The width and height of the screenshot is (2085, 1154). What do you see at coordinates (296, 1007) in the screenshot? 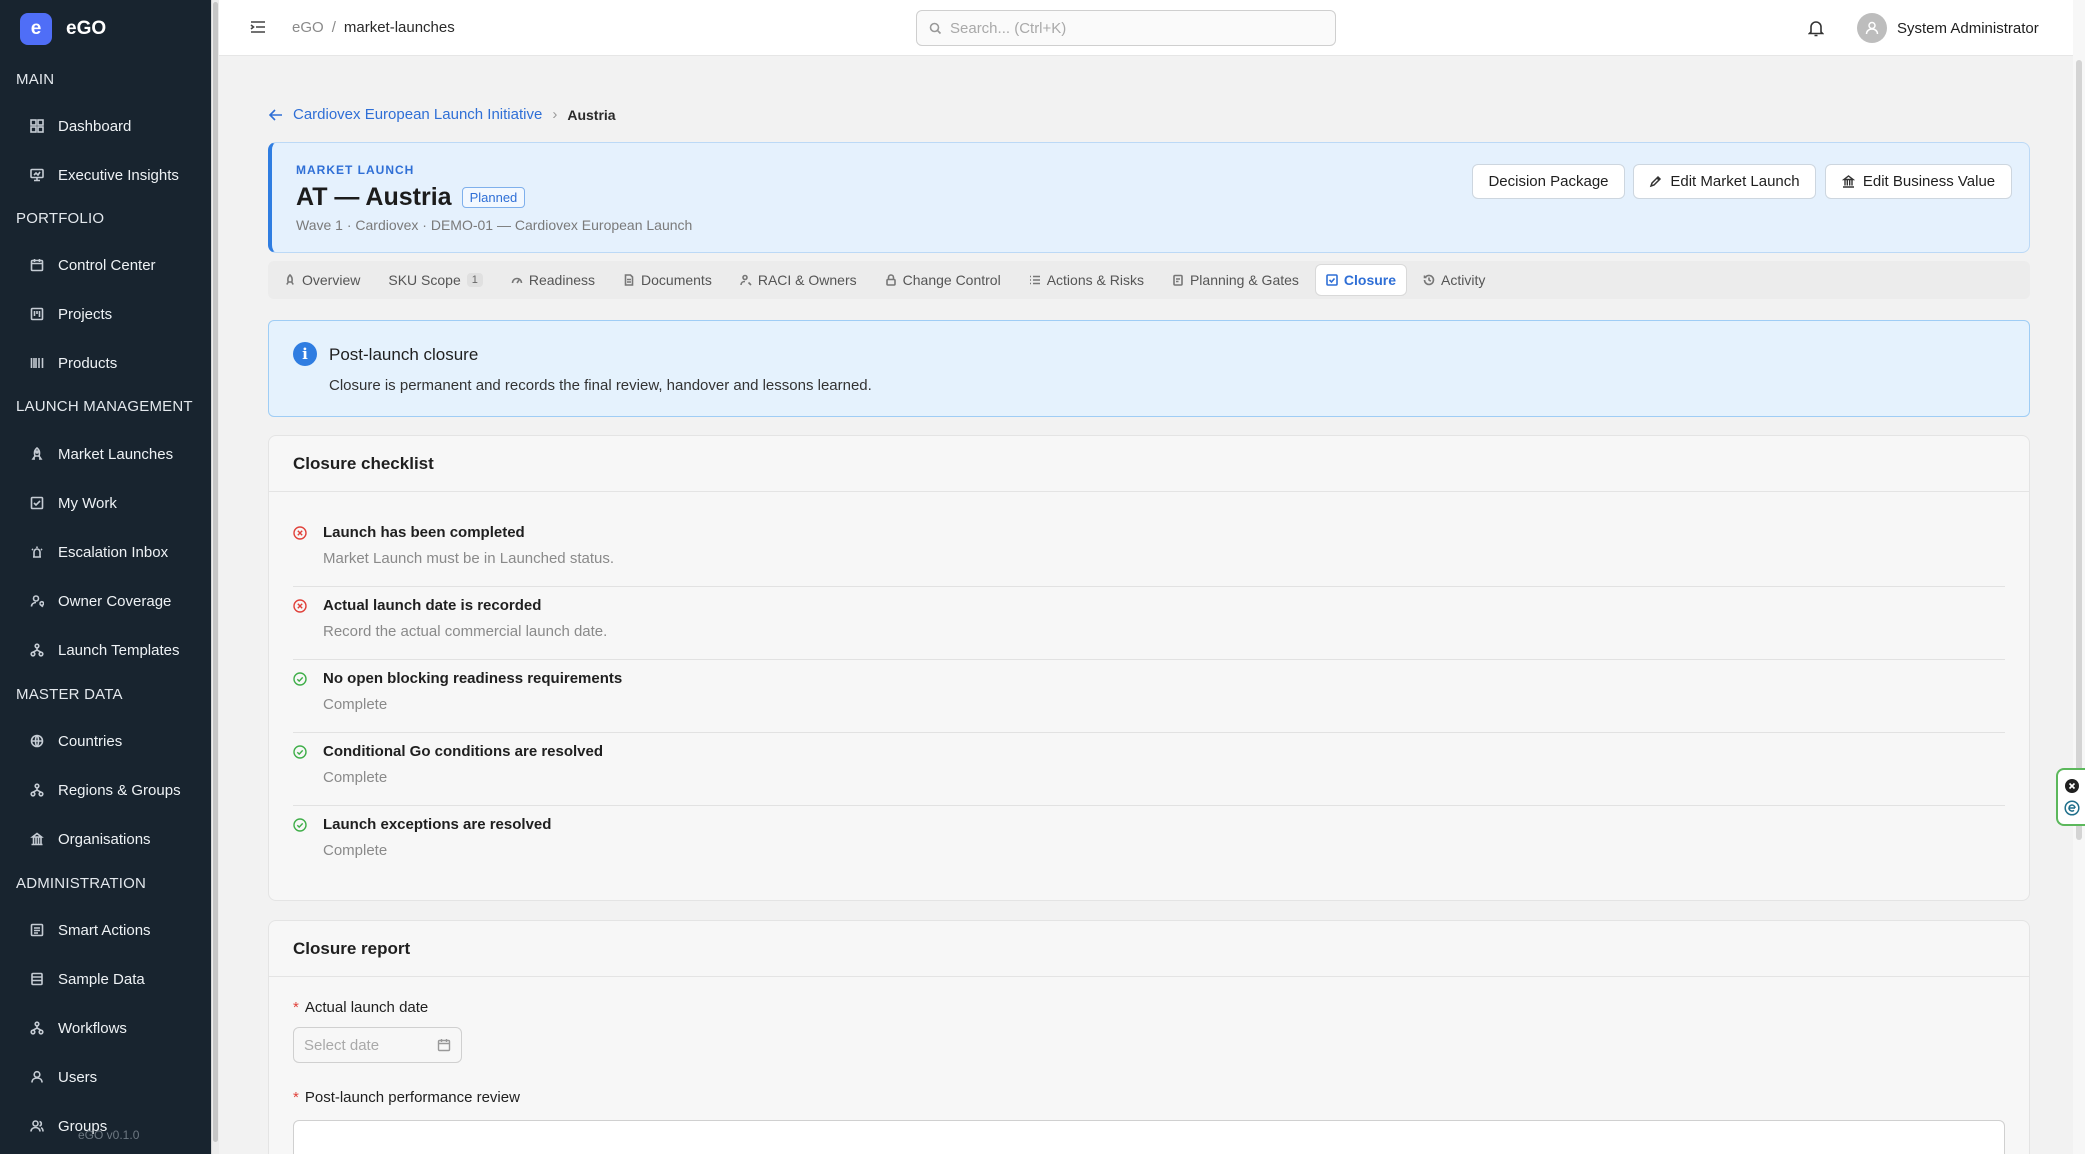
I see `required-marker: *` at bounding box center [296, 1007].